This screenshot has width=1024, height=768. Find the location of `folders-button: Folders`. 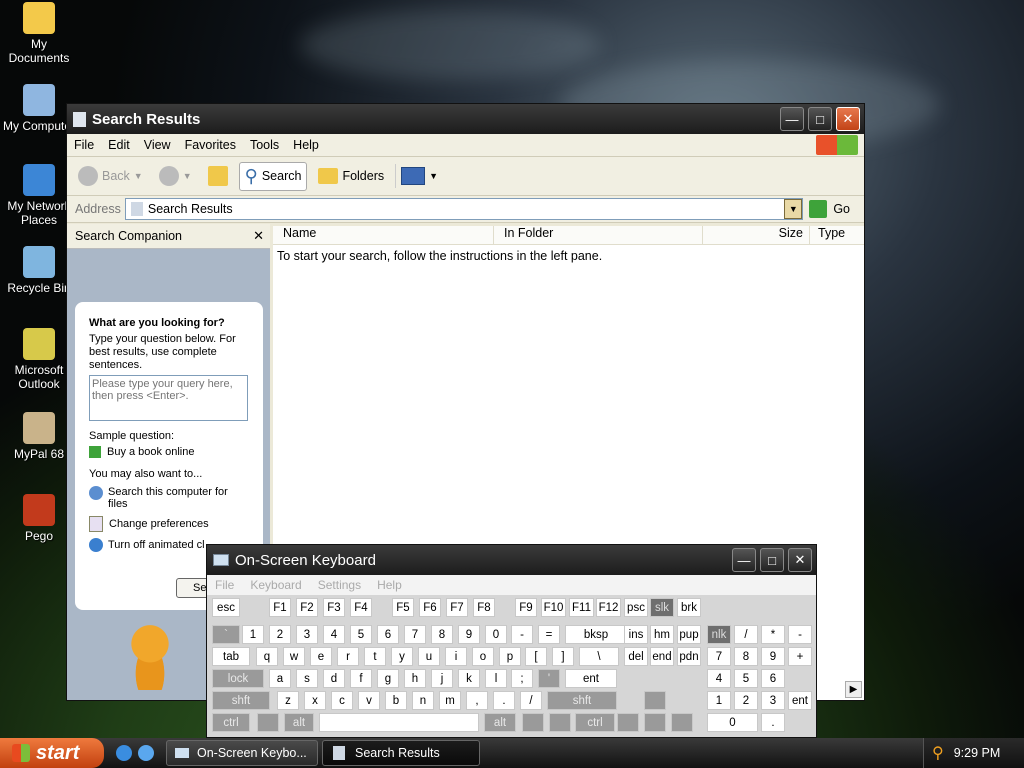

folders-button: Folders is located at coordinates (351, 176).